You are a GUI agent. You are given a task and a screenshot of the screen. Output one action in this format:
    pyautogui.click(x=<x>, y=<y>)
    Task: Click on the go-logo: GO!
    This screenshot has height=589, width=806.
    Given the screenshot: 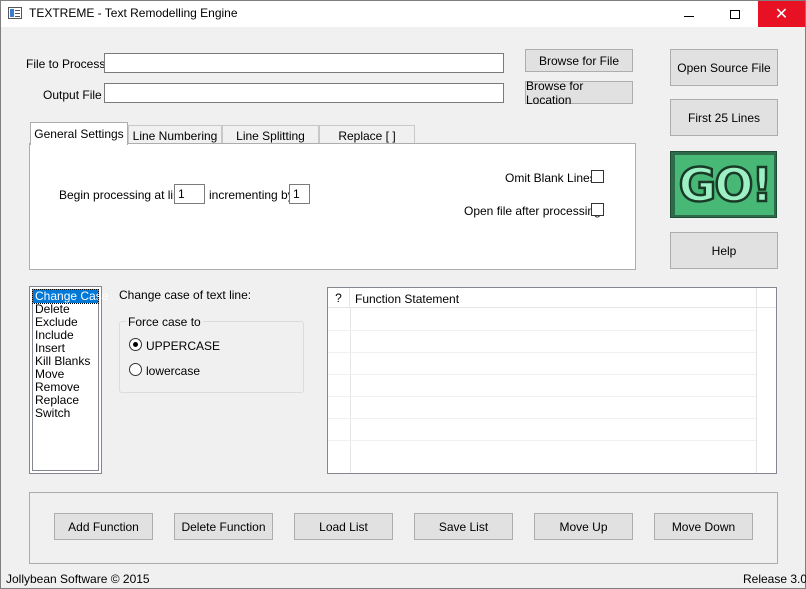 What is the action you would take?
    pyautogui.click(x=724, y=185)
    